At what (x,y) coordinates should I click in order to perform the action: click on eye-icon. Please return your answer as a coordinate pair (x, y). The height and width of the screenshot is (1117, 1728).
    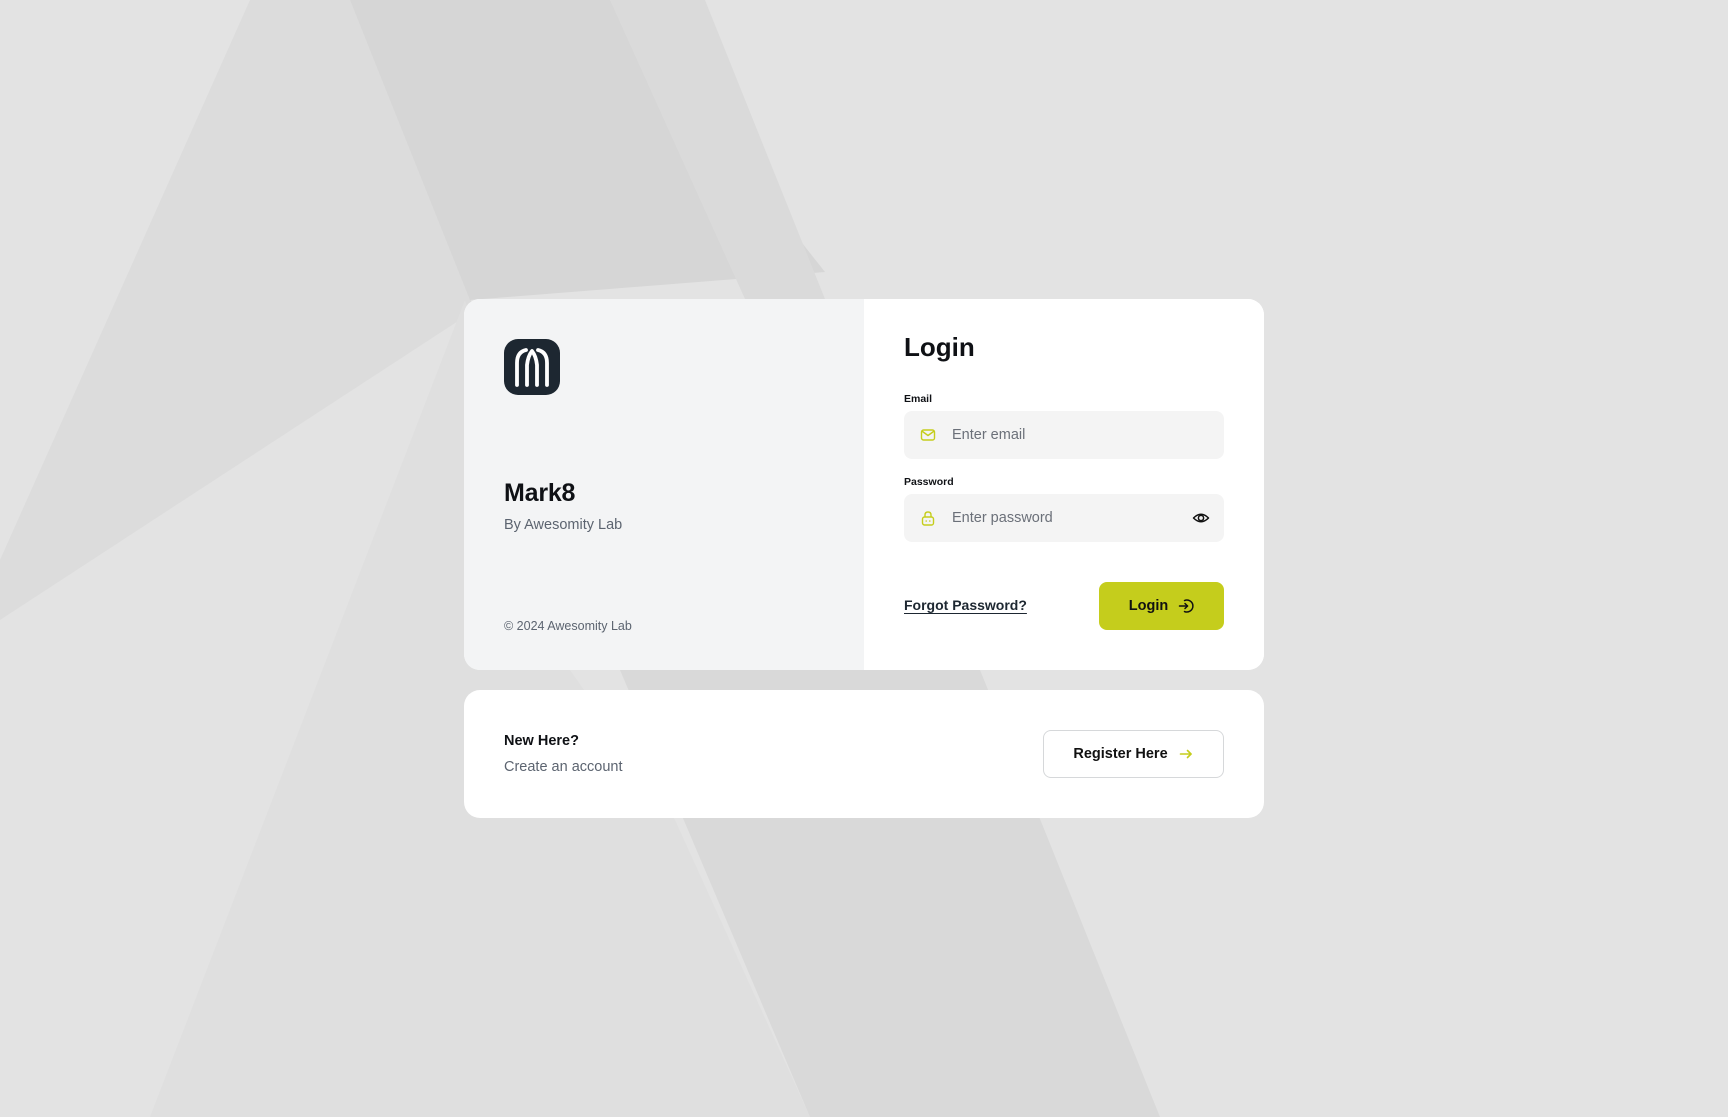
    Looking at the image, I should click on (1201, 518).